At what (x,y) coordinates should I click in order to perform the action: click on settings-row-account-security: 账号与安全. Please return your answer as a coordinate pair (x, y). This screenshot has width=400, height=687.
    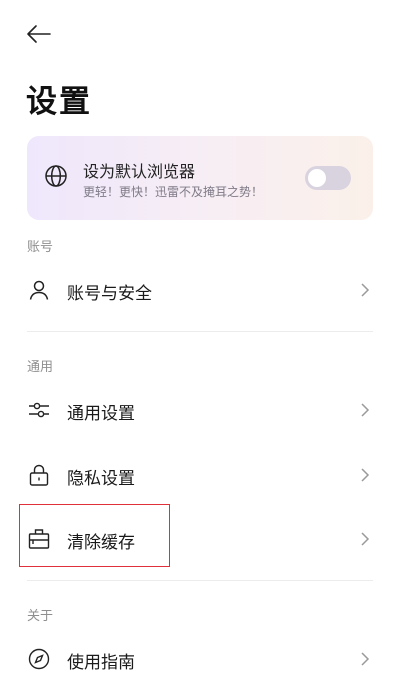
    Looking at the image, I should click on (200, 290).